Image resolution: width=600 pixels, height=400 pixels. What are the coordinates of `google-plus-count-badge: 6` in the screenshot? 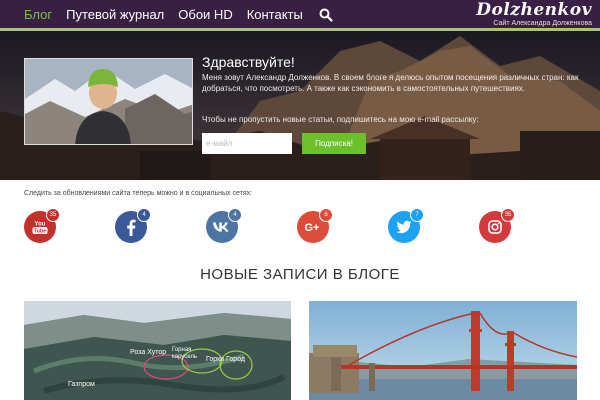 It's located at (326, 215).